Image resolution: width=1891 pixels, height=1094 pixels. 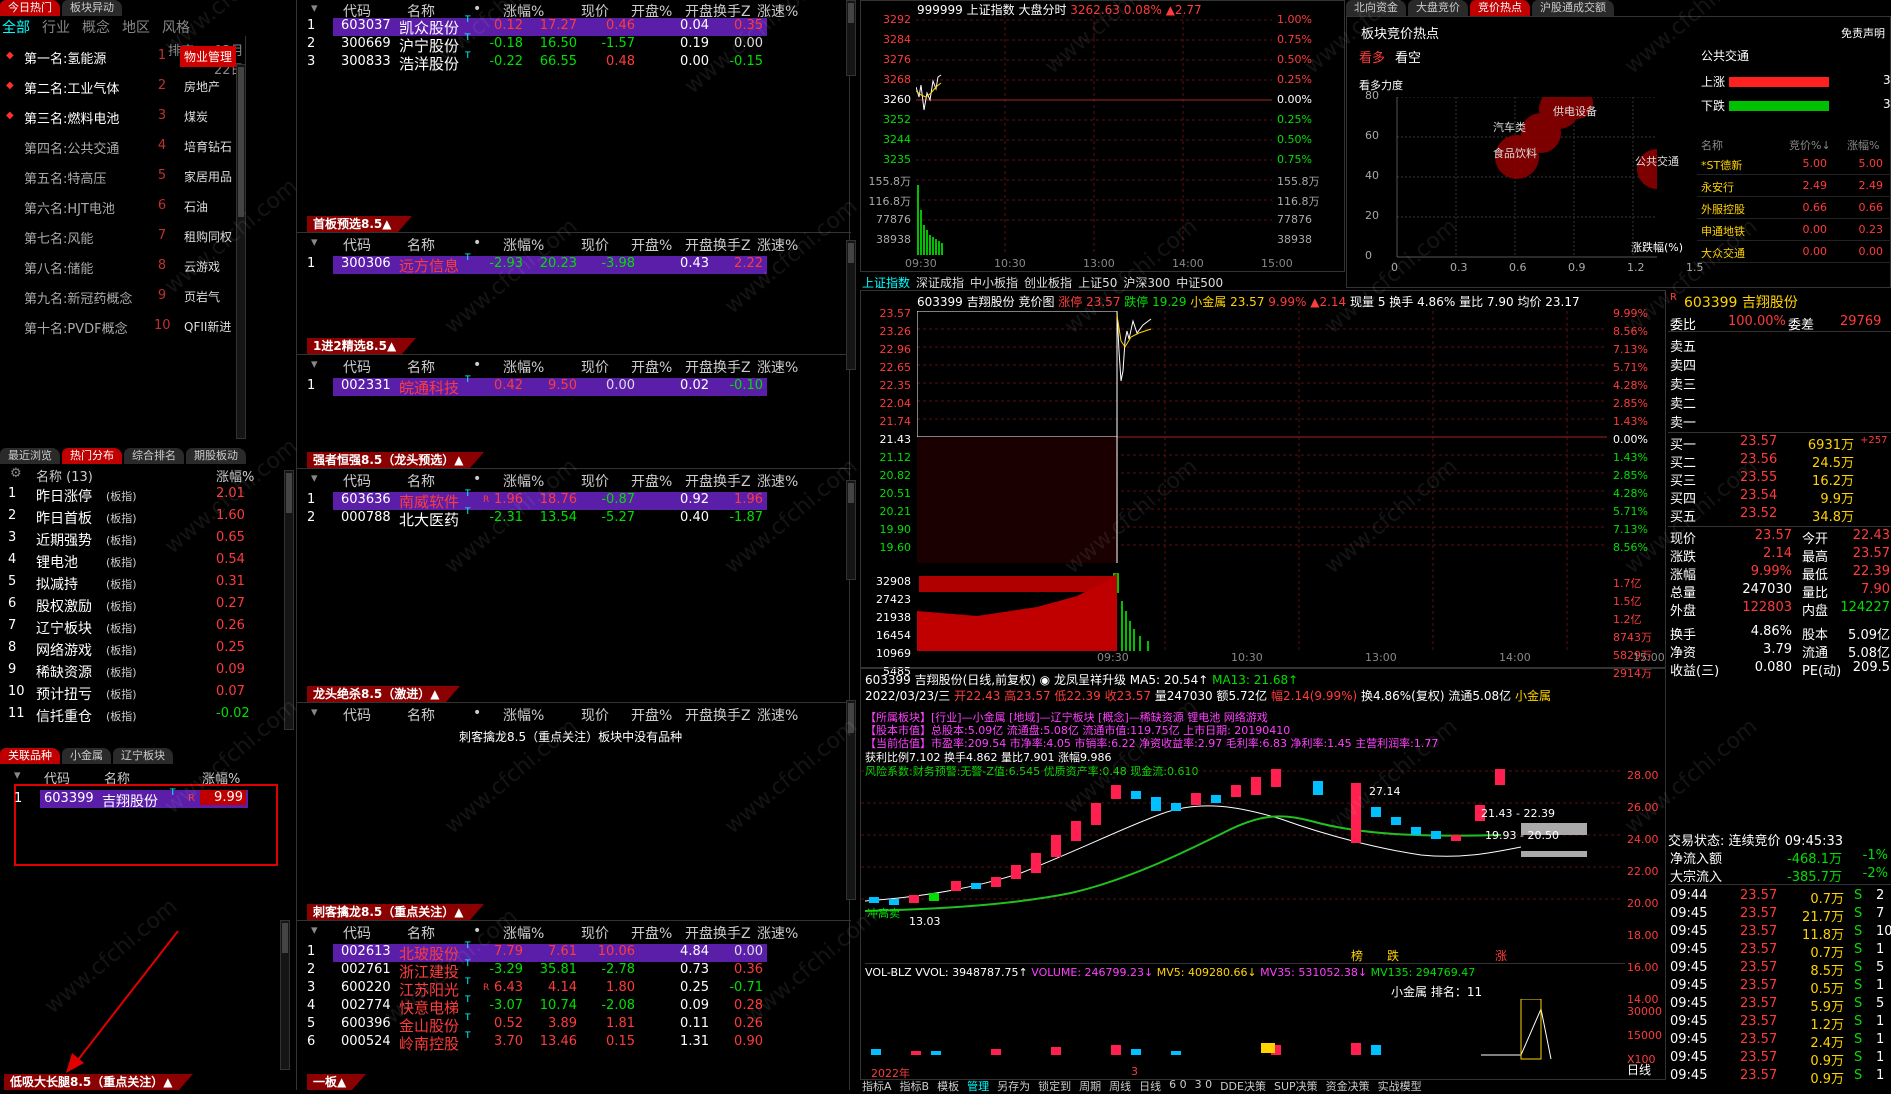 I want to click on vol-indicator: VOL-BLZ, so click(x=888, y=972).